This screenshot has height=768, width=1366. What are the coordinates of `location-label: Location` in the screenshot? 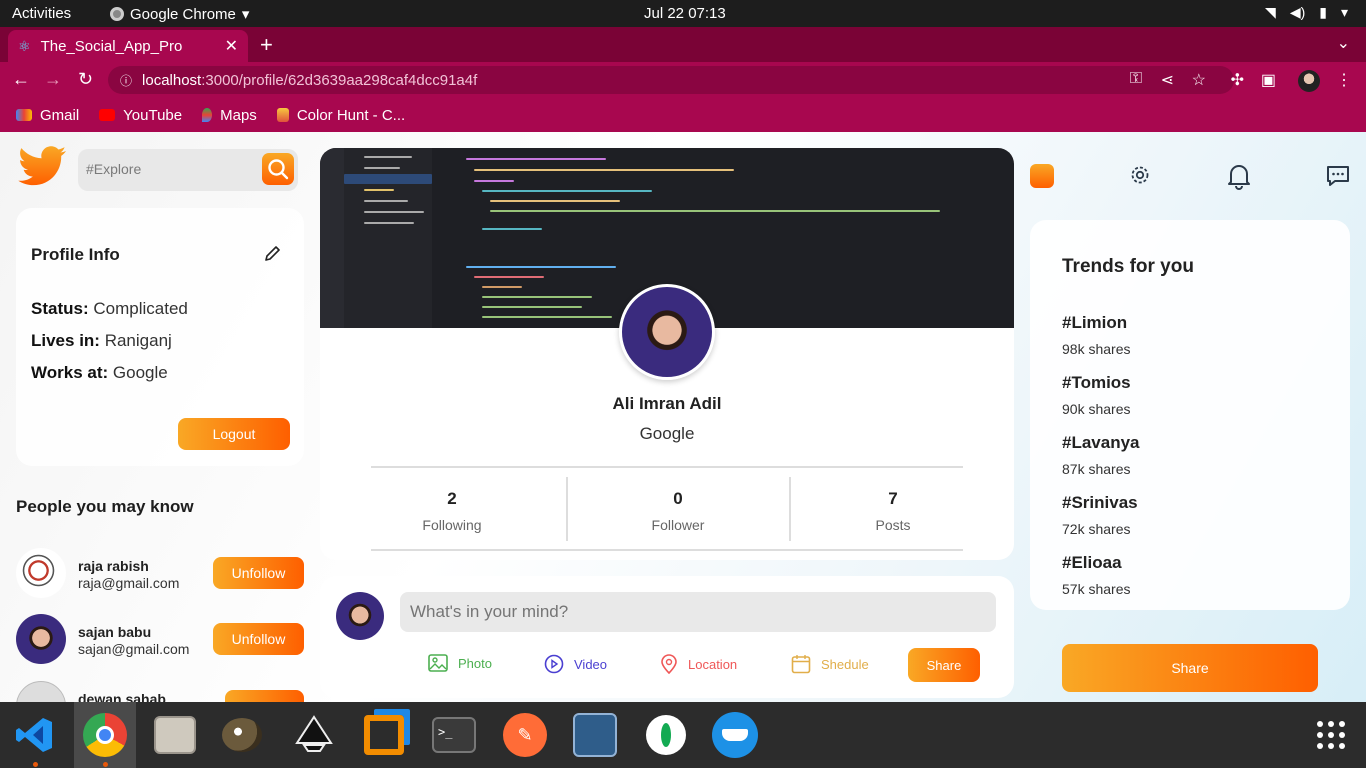 It's located at (713, 664).